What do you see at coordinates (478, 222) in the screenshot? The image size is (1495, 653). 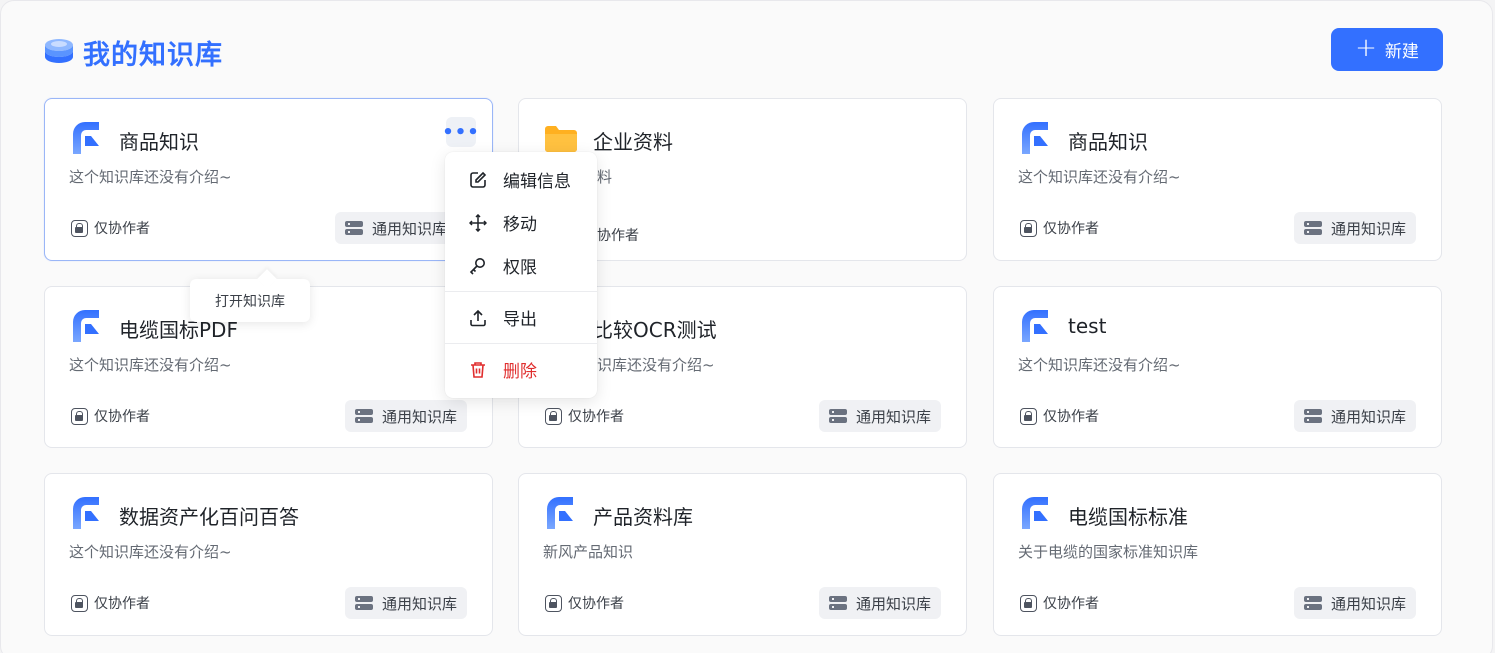 I see `move-icon` at bounding box center [478, 222].